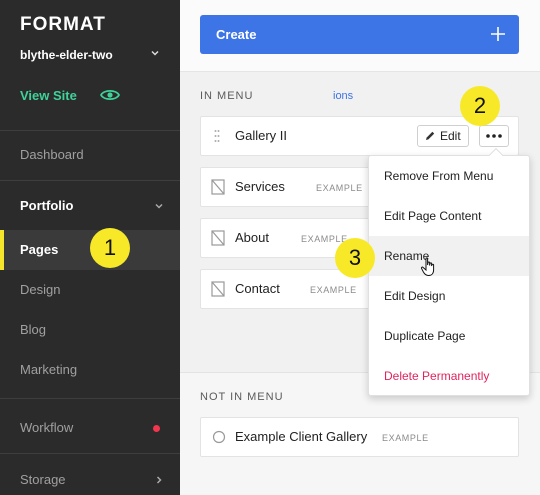  I want to click on step-badge-1: 1, so click(110, 248).